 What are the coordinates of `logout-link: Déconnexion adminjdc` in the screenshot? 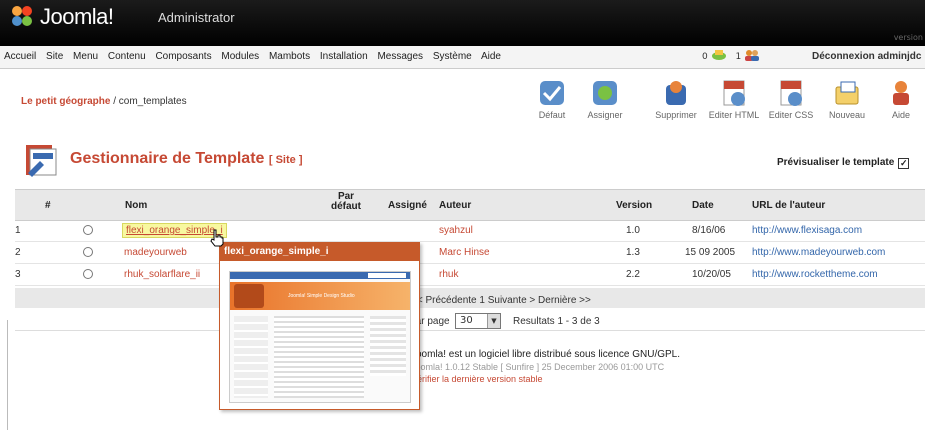 It's located at (866, 56).